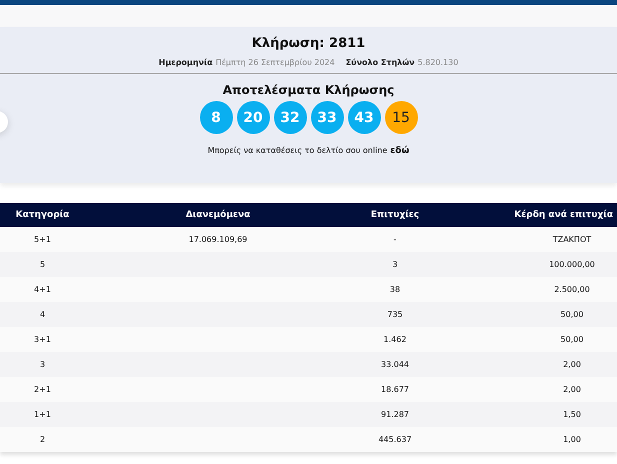 The width and height of the screenshot is (617, 464). I want to click on table-cell-text: 2, so click(42, 439).